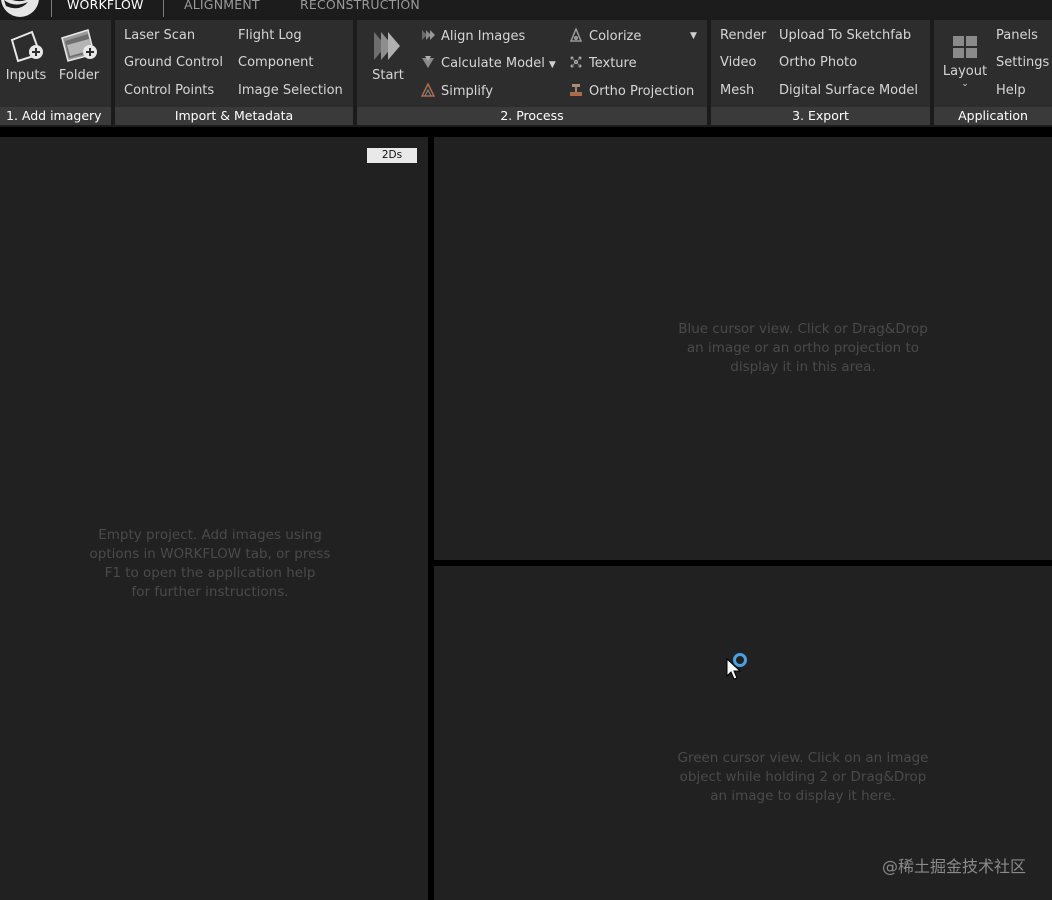 The image size is (1052, 900). I want to click on hint-line: Empty project. Add images using, so click(210, 535).